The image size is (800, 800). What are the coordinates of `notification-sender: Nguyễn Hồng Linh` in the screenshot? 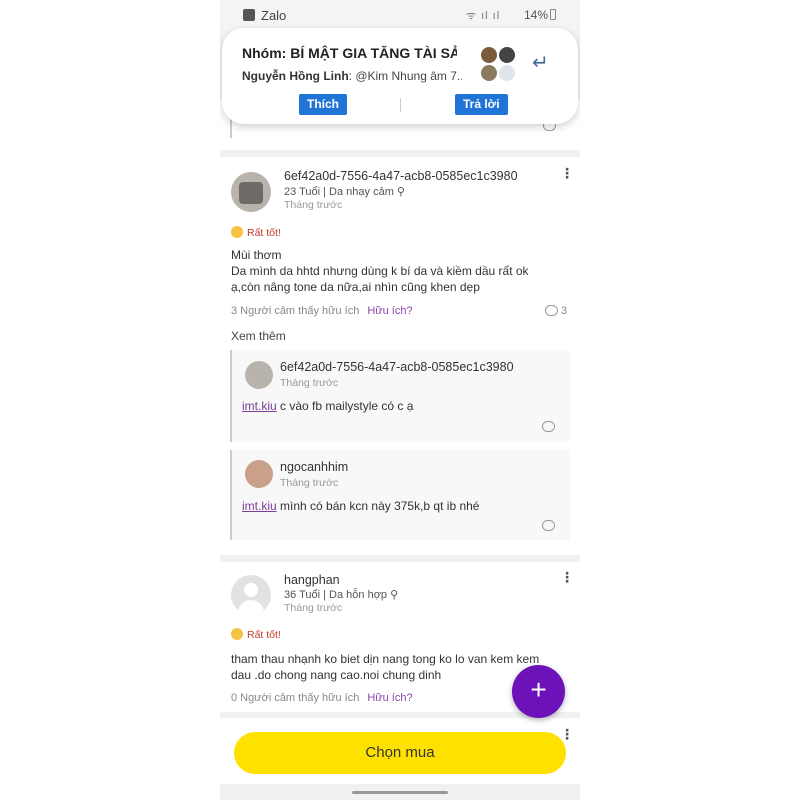 It's located at (295, 76).